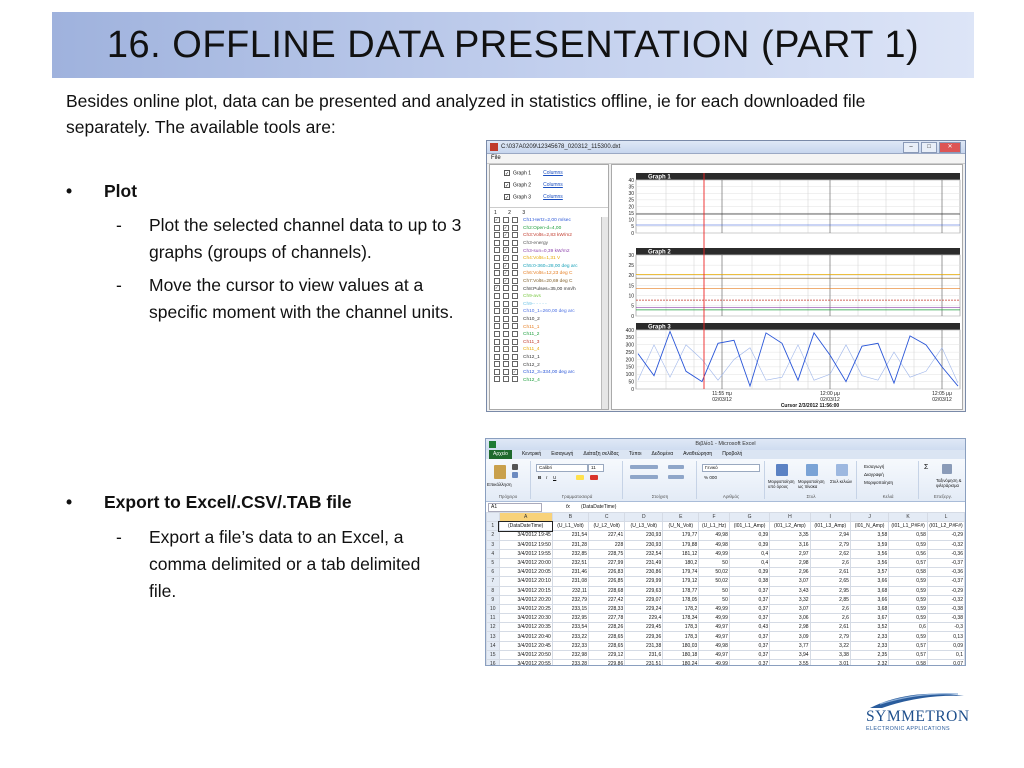 This screenshot has height=768, width=1024. What do you see at coordinates (525, 581) in the screenshot?
I see `cell: 3/4/2012 20:10` at bounding box center [525, 581].